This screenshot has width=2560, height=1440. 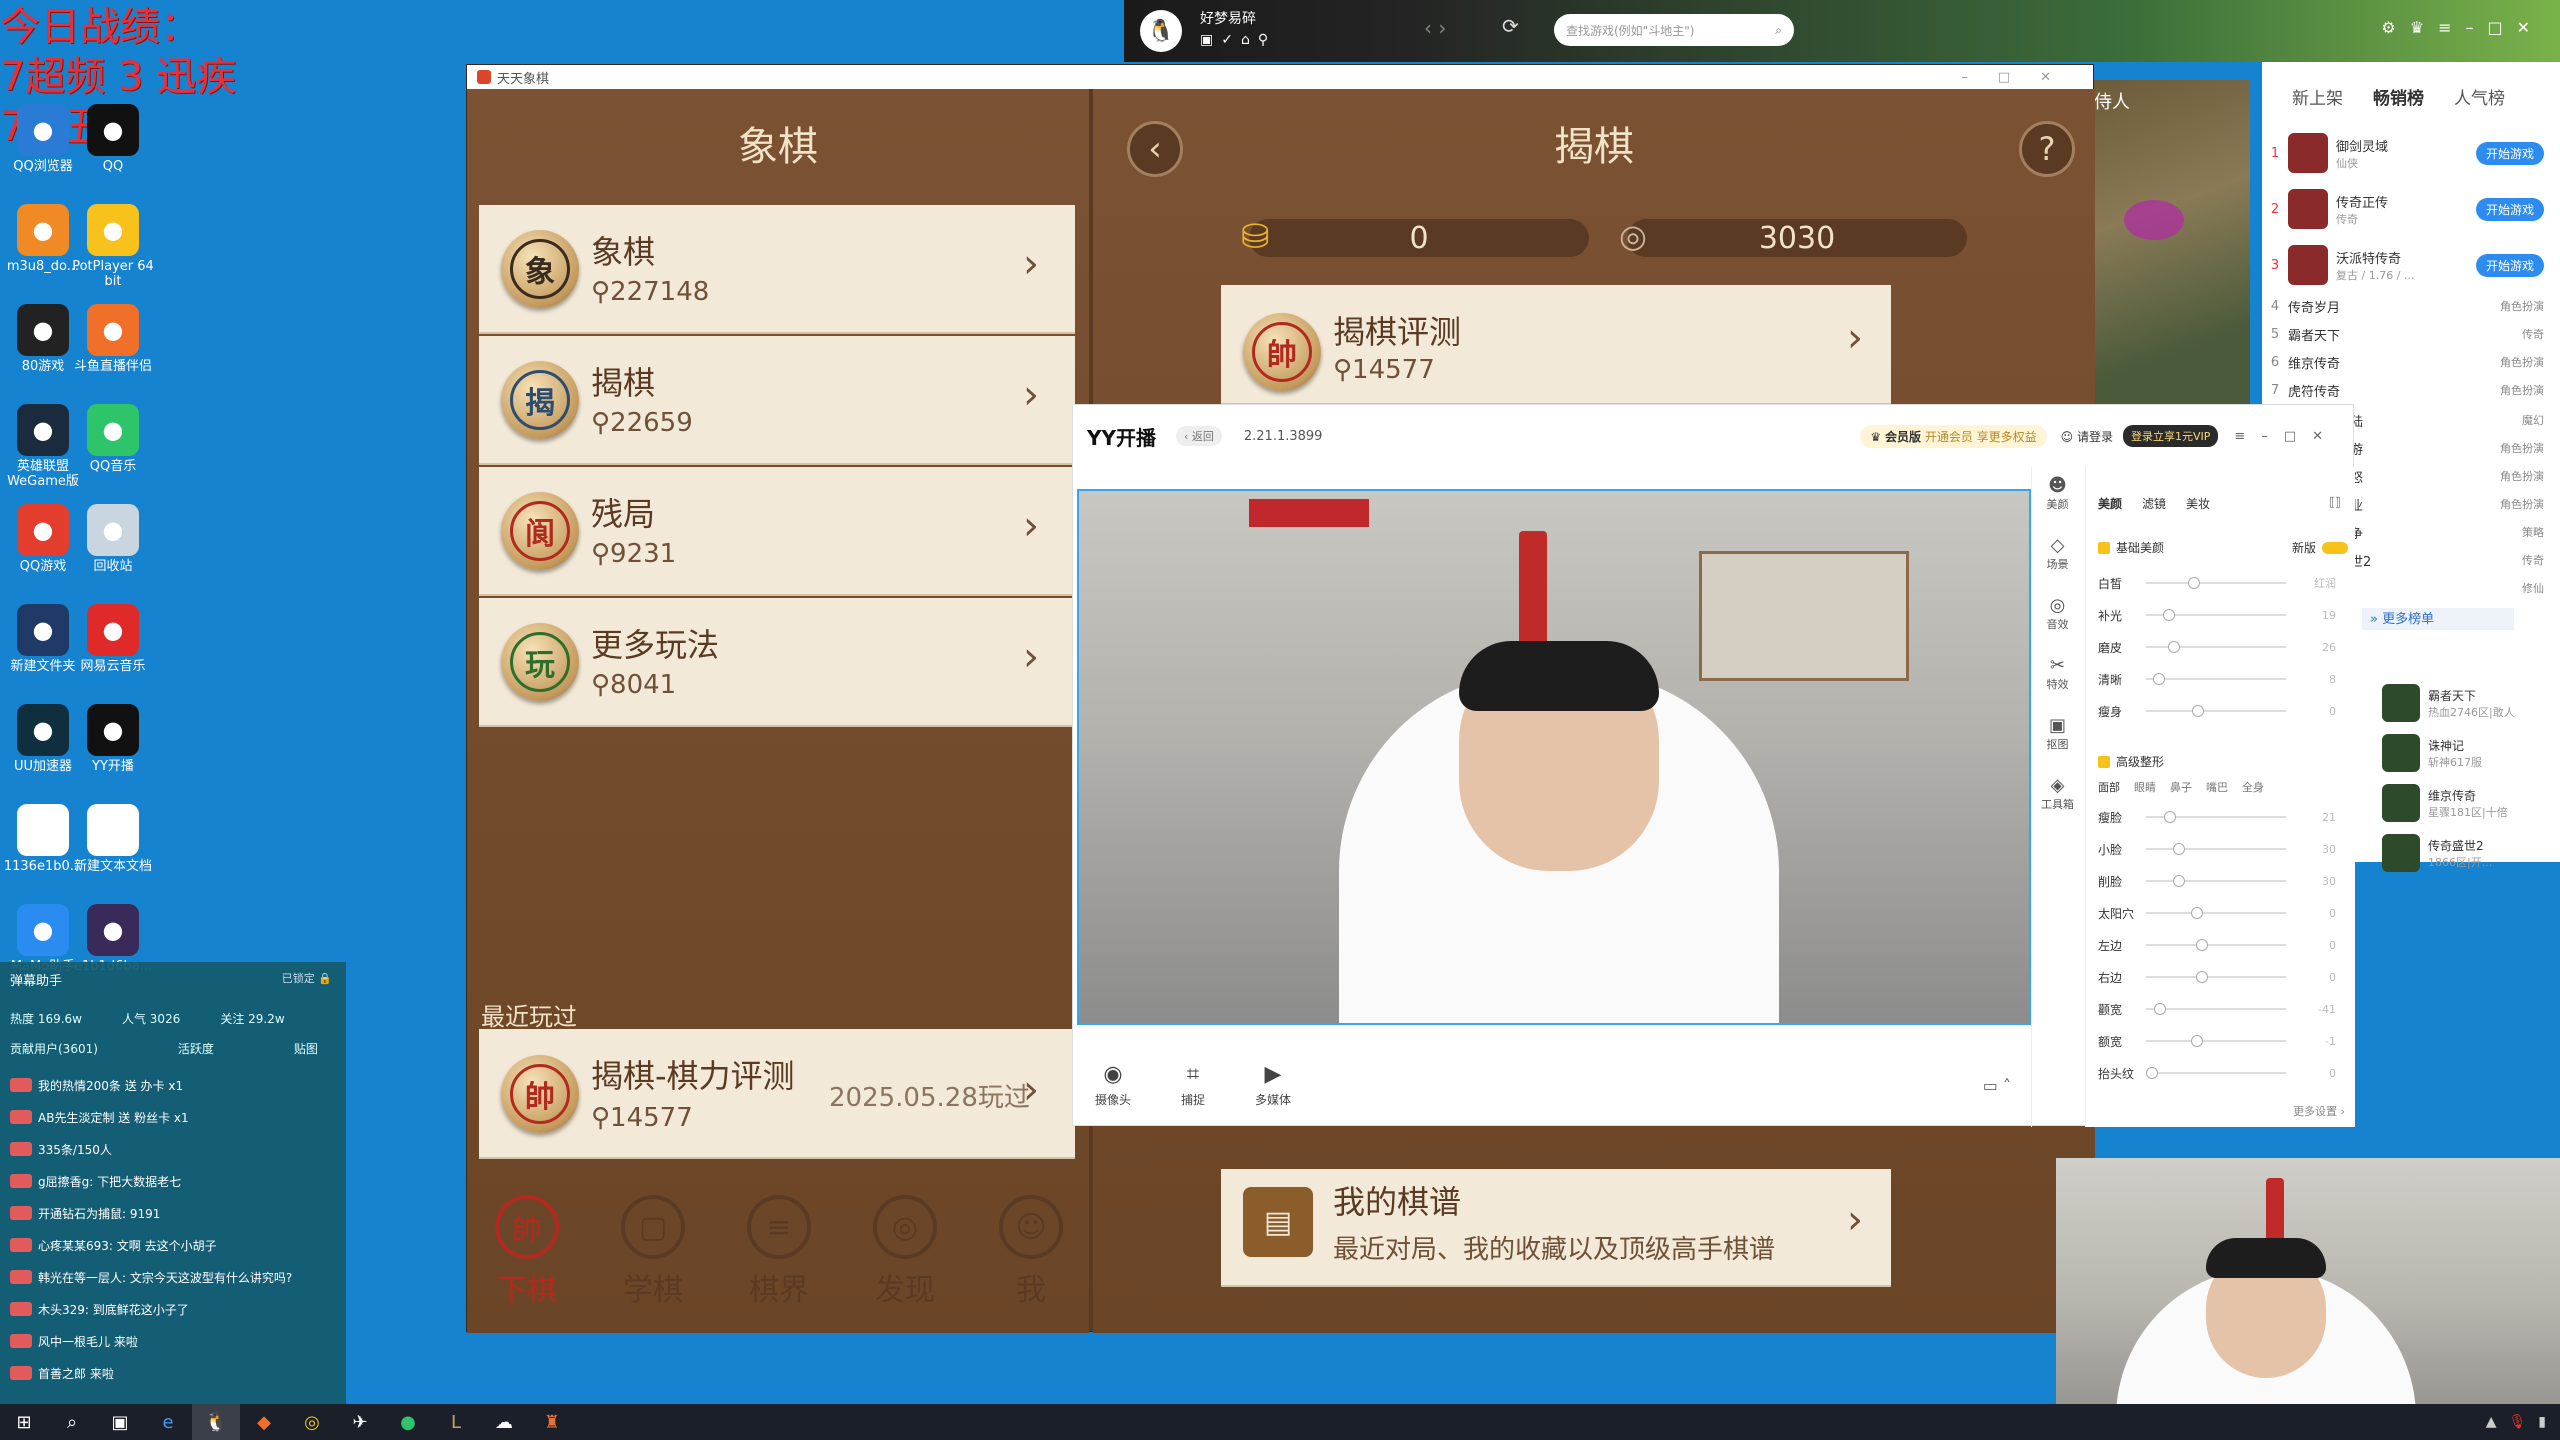 I want to click on rank-tab: 畅销榜, so click(x=2398, y=96).